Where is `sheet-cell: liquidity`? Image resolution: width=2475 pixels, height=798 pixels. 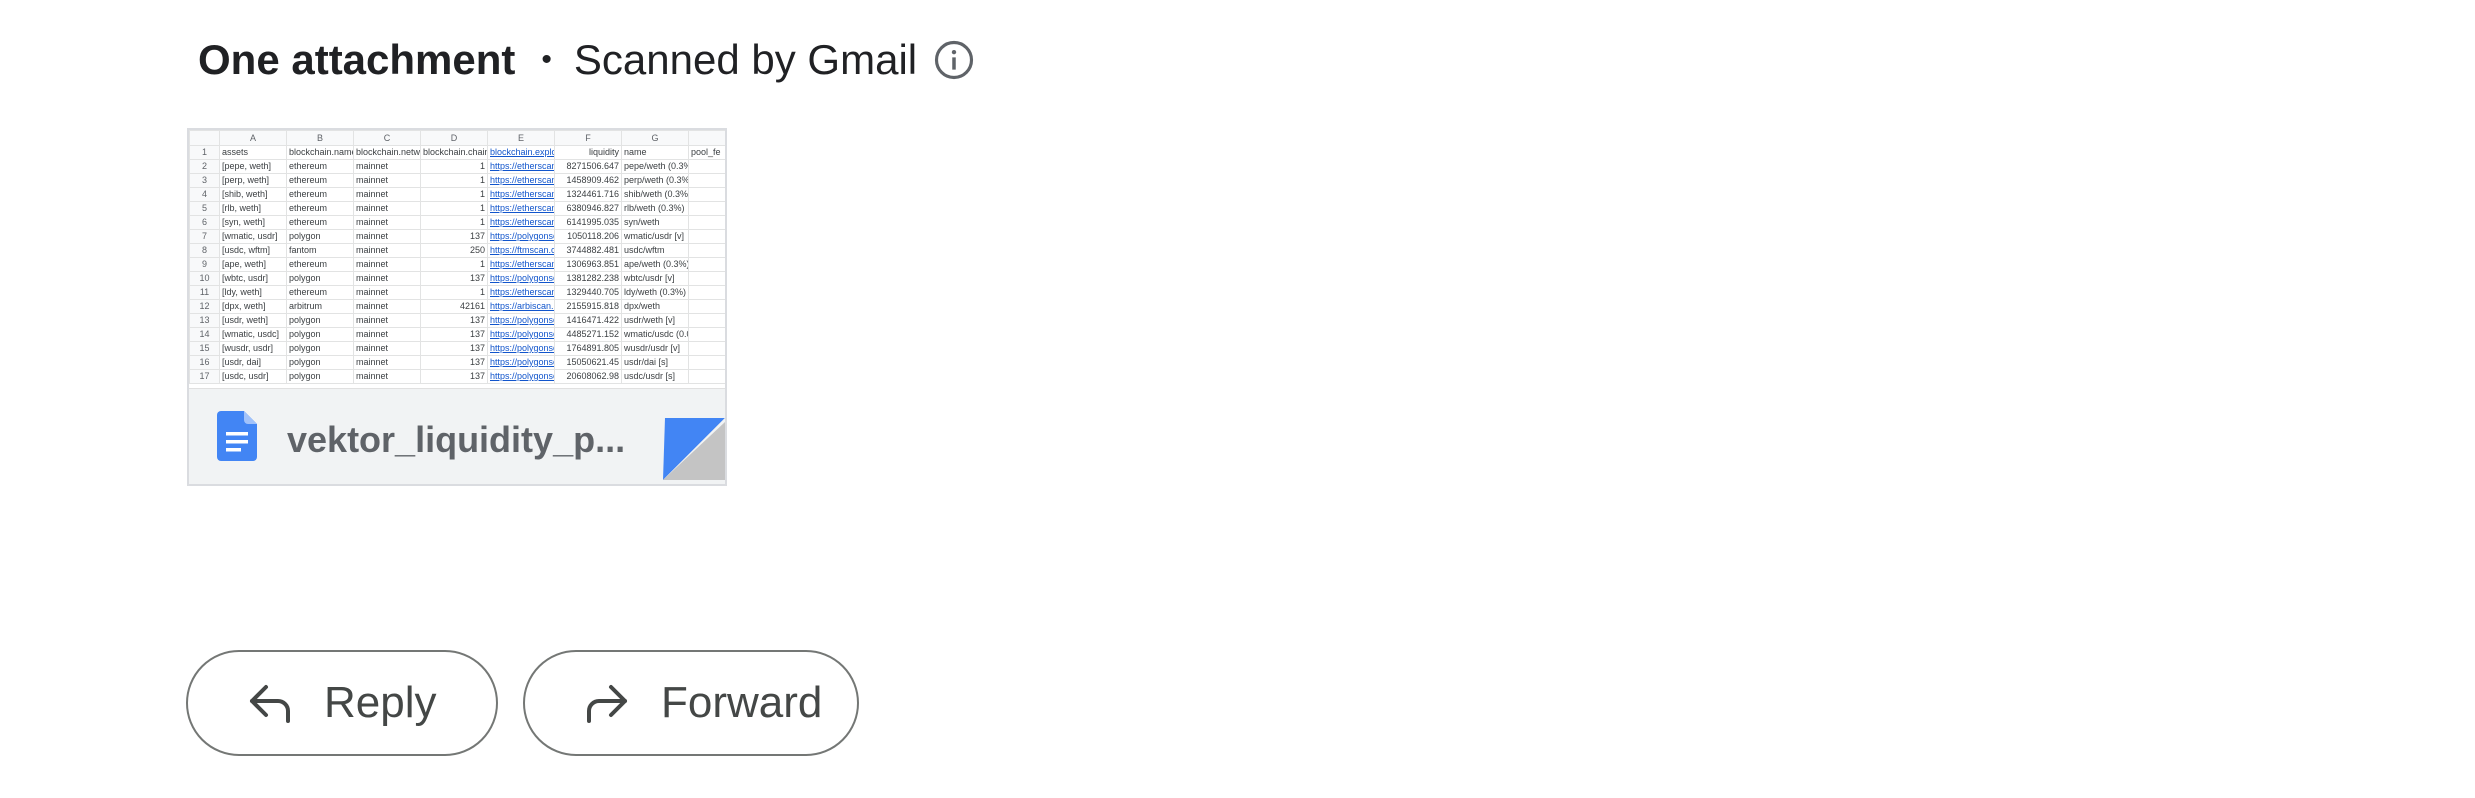
sheet-cell: liquidity is located at coordinates (588, 152).